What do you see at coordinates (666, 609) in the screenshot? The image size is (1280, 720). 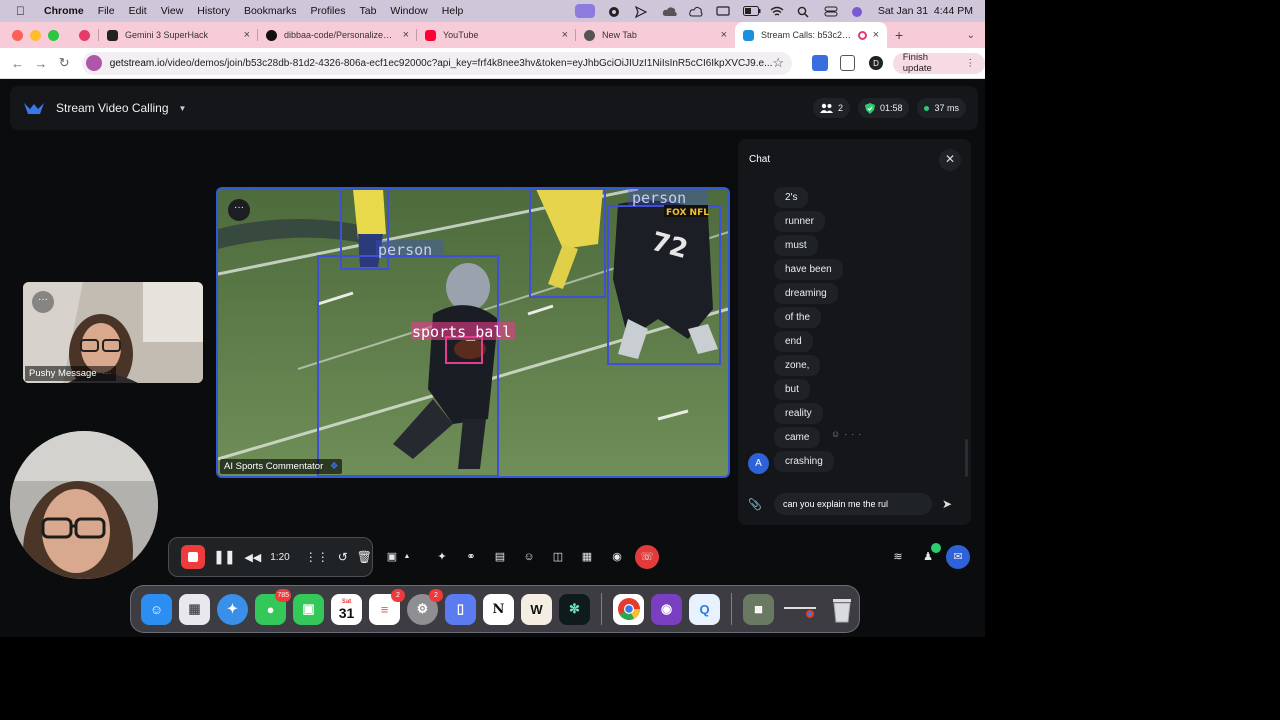 I see `dock-github-desktop: ◉` at bounding box center [666, 609].